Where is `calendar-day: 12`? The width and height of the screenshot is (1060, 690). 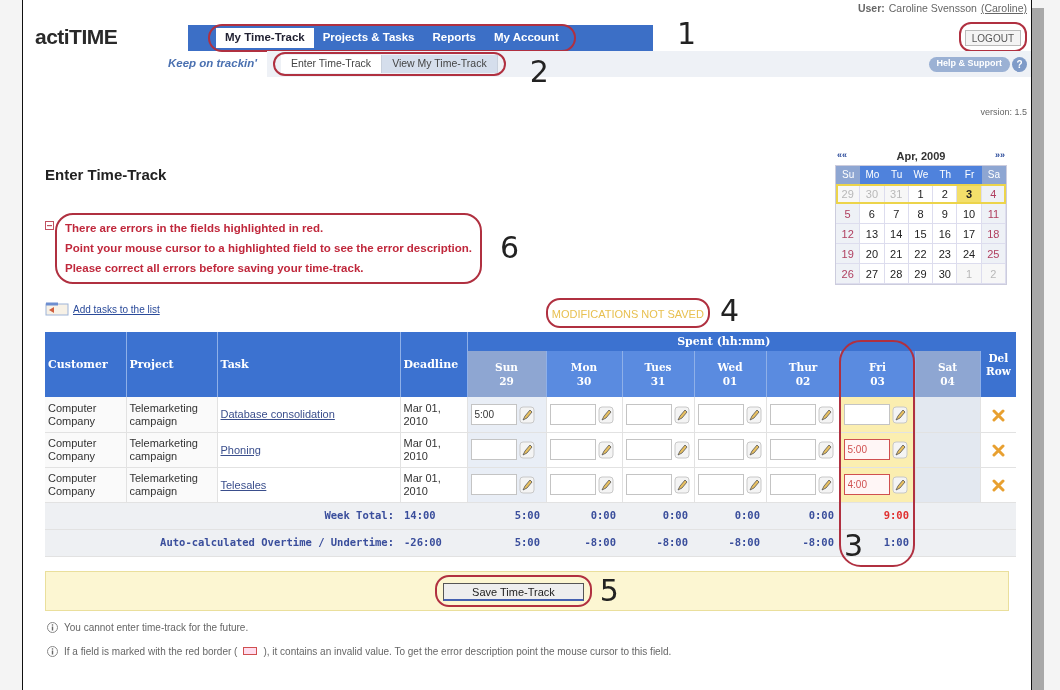 calendar-day: 12 is located at coordinates (848, 234).